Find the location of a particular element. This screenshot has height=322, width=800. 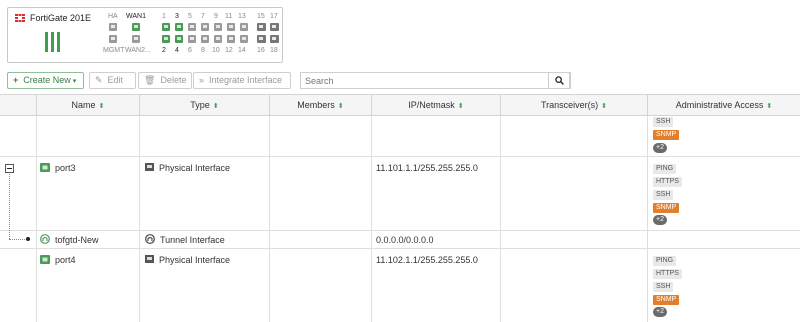

interface-name: port4 is located at coordinates (65, 260).